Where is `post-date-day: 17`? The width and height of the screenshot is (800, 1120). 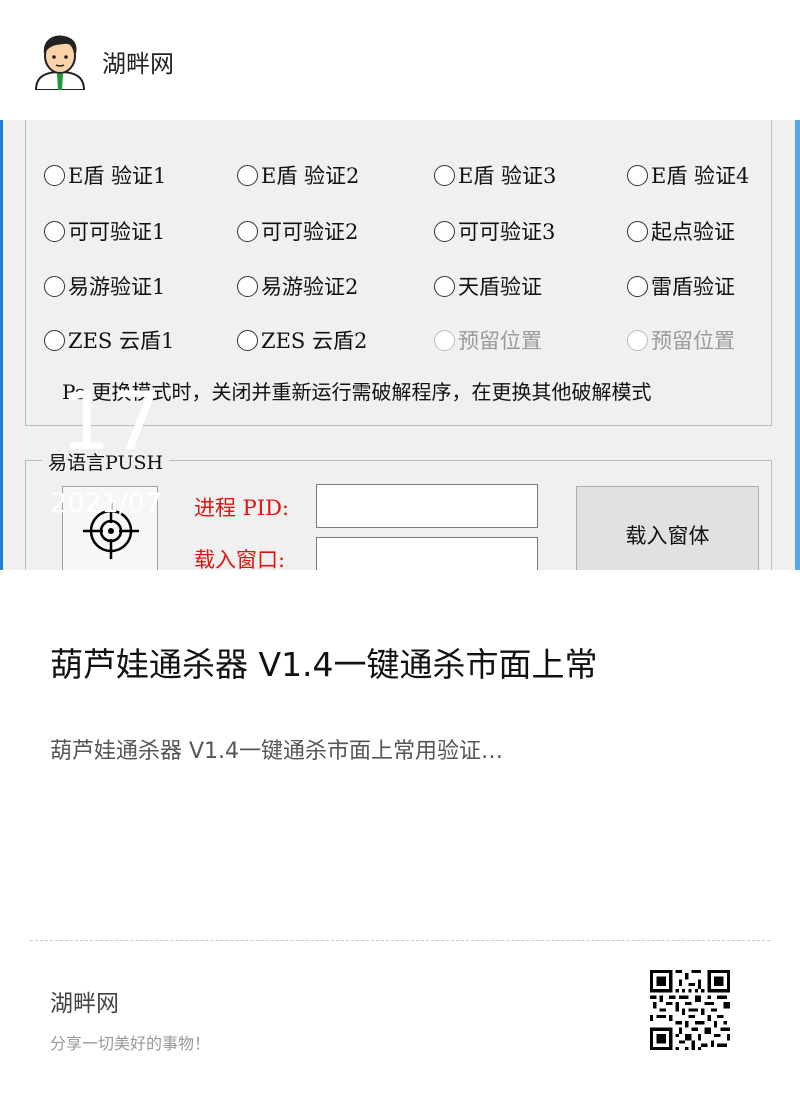
post-date-day: 17 is located at coordinates (111, 421).